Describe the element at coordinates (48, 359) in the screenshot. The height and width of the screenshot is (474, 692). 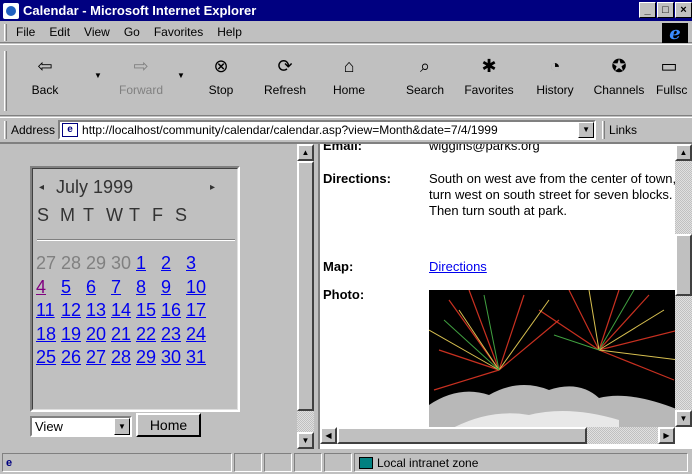
I see `calendar-day-link: 25` at that location.